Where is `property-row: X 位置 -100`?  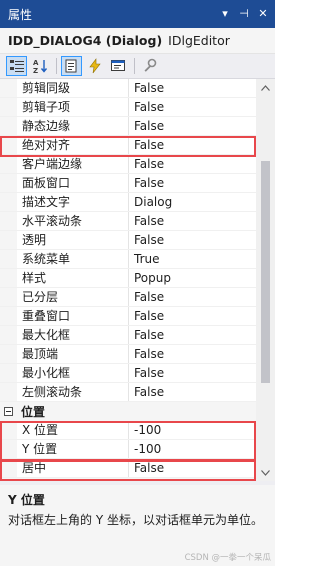 property-row: X 位置 -100 is located at coordinates (128, 430).